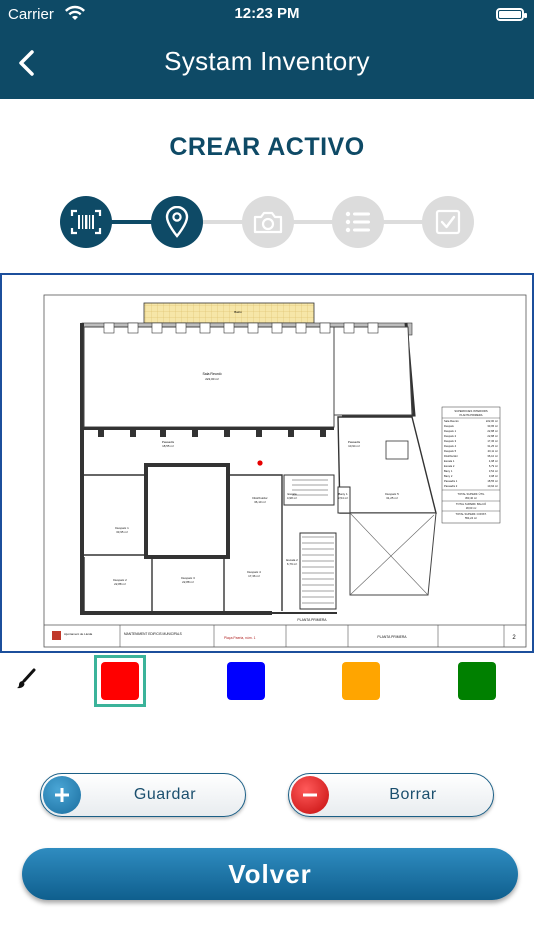  I want to click on step-confirm, so click(448, 222).